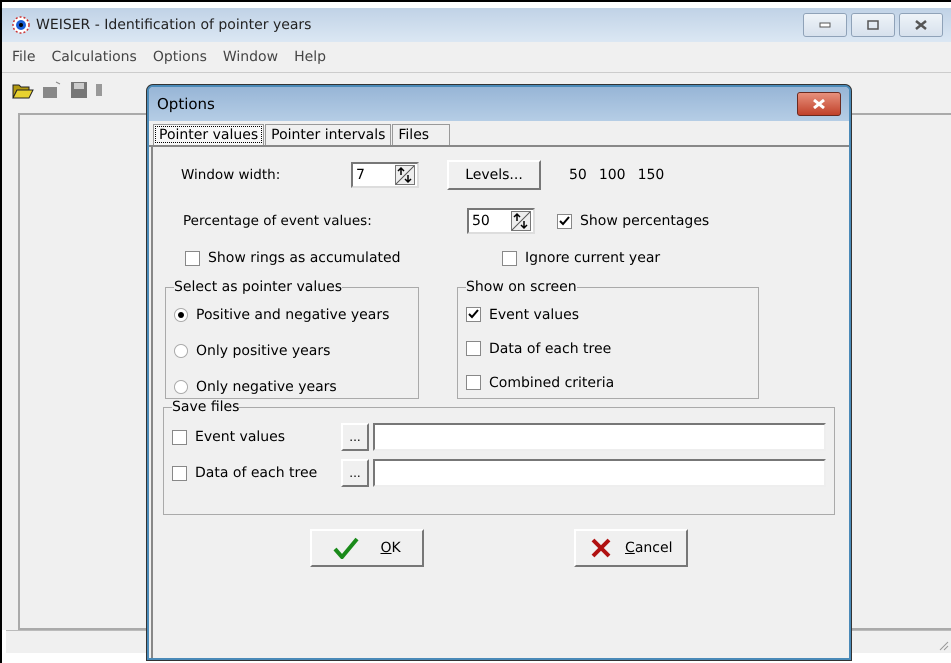 The width and height of the screenshot is (951, 663). I want to click on tab: Pointer intervals, so click(328, 134).